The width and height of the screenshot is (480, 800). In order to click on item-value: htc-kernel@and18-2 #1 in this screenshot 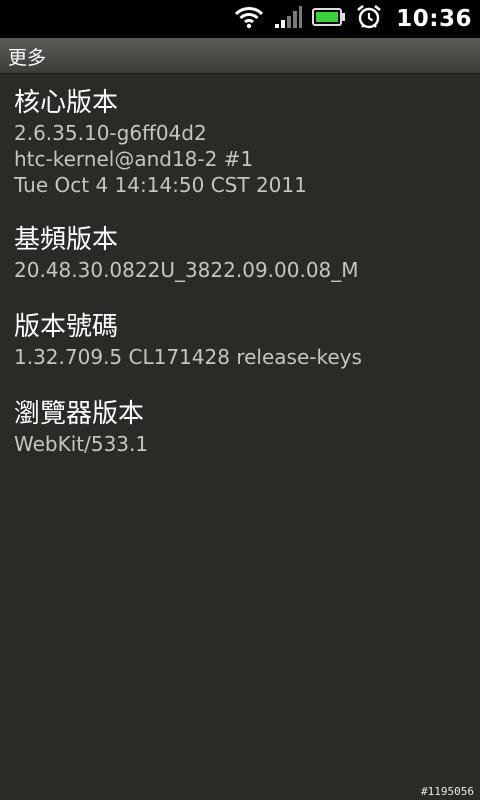, I will do `click(134, 159)`.